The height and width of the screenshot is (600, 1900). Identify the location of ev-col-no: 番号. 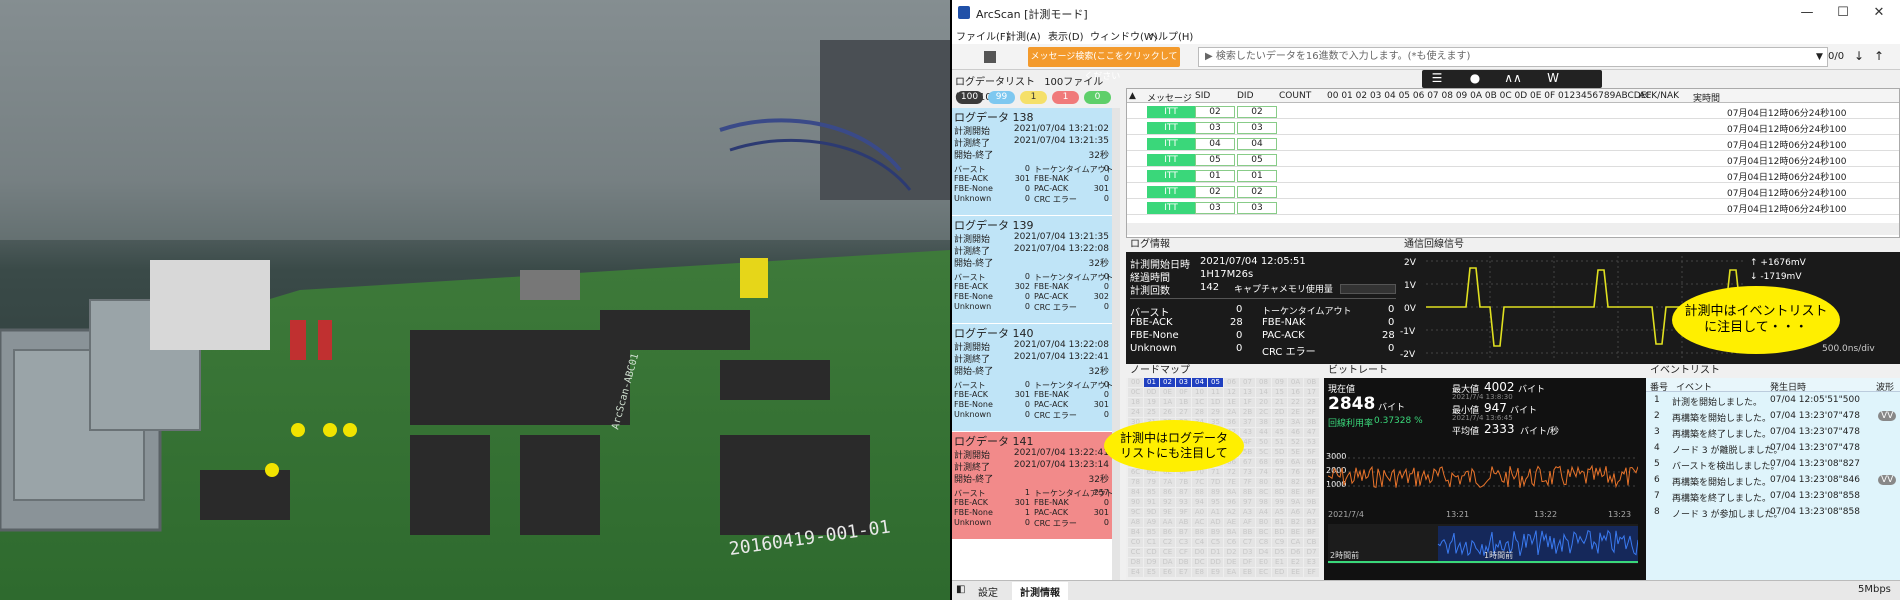
(1659, 386).